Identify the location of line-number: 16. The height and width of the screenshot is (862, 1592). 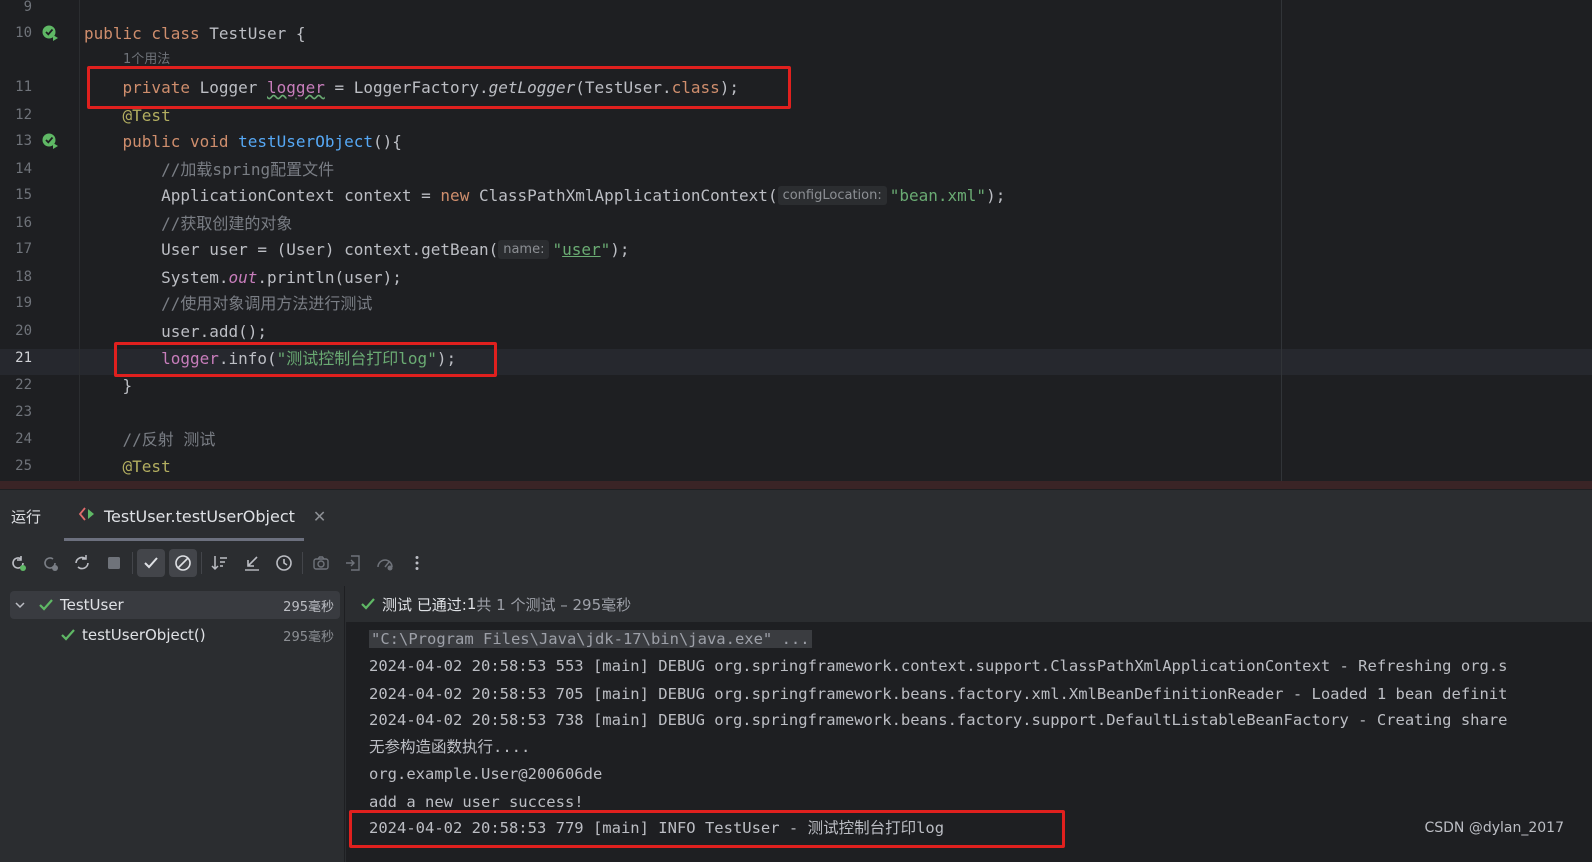
(23, 223).